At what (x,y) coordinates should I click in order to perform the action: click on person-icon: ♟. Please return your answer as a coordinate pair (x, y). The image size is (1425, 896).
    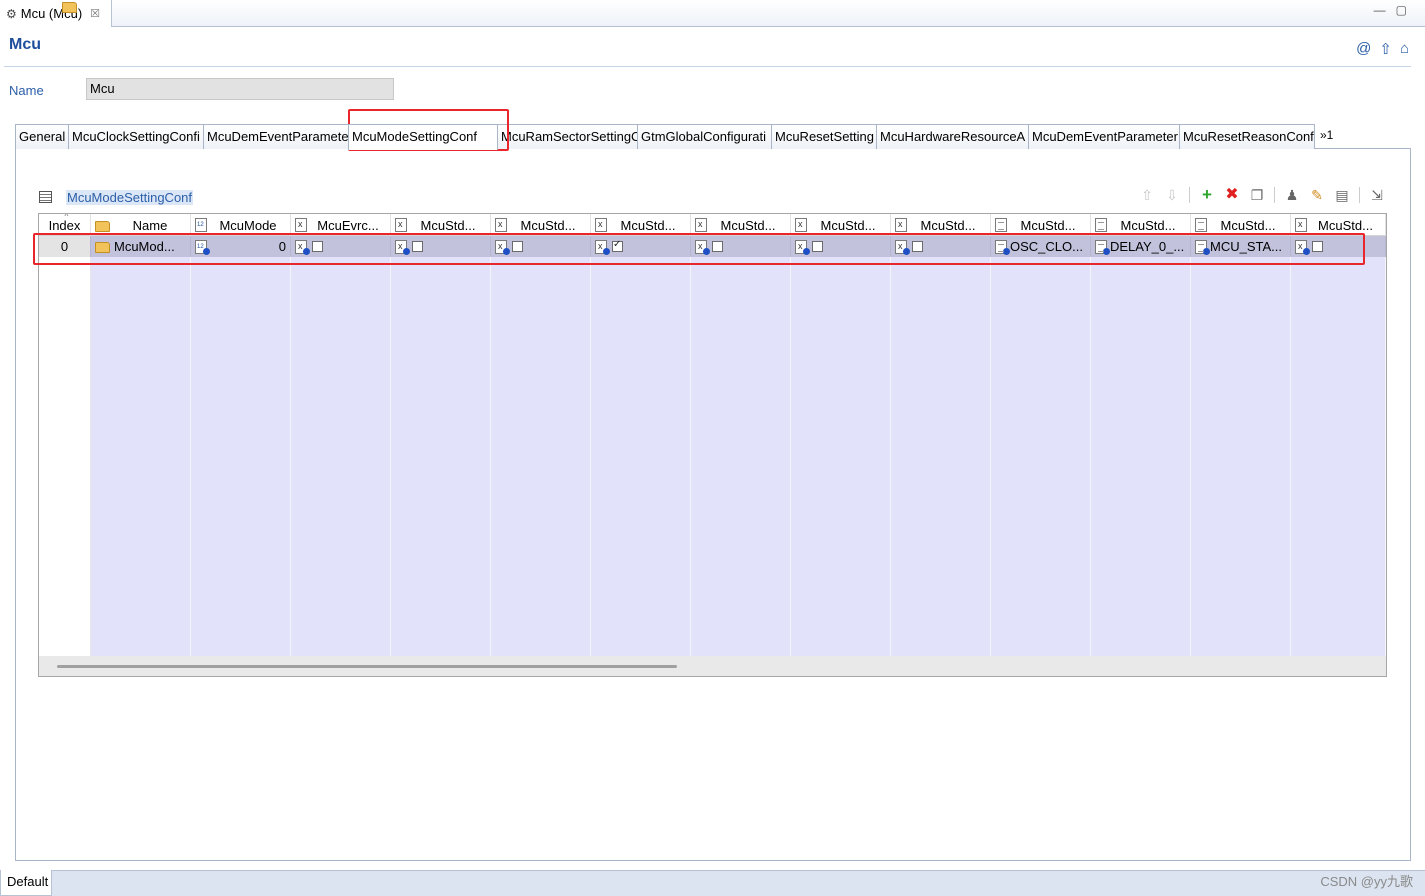
    Looking at the image, I should click on (1292, 195).